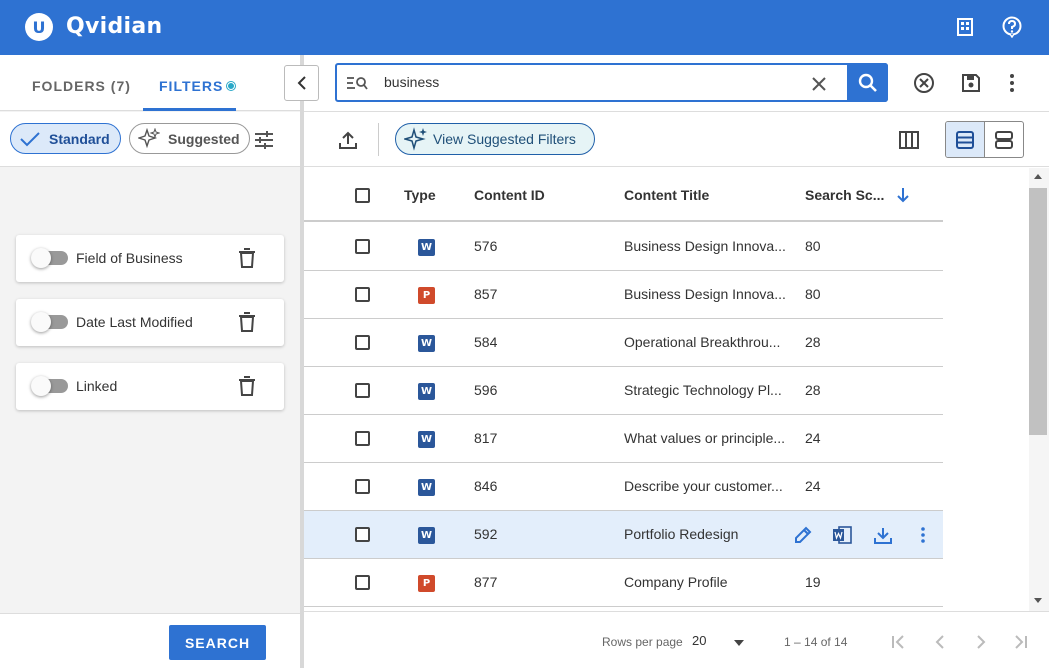  I want to click on logo-icon: U, so click(39, 27).